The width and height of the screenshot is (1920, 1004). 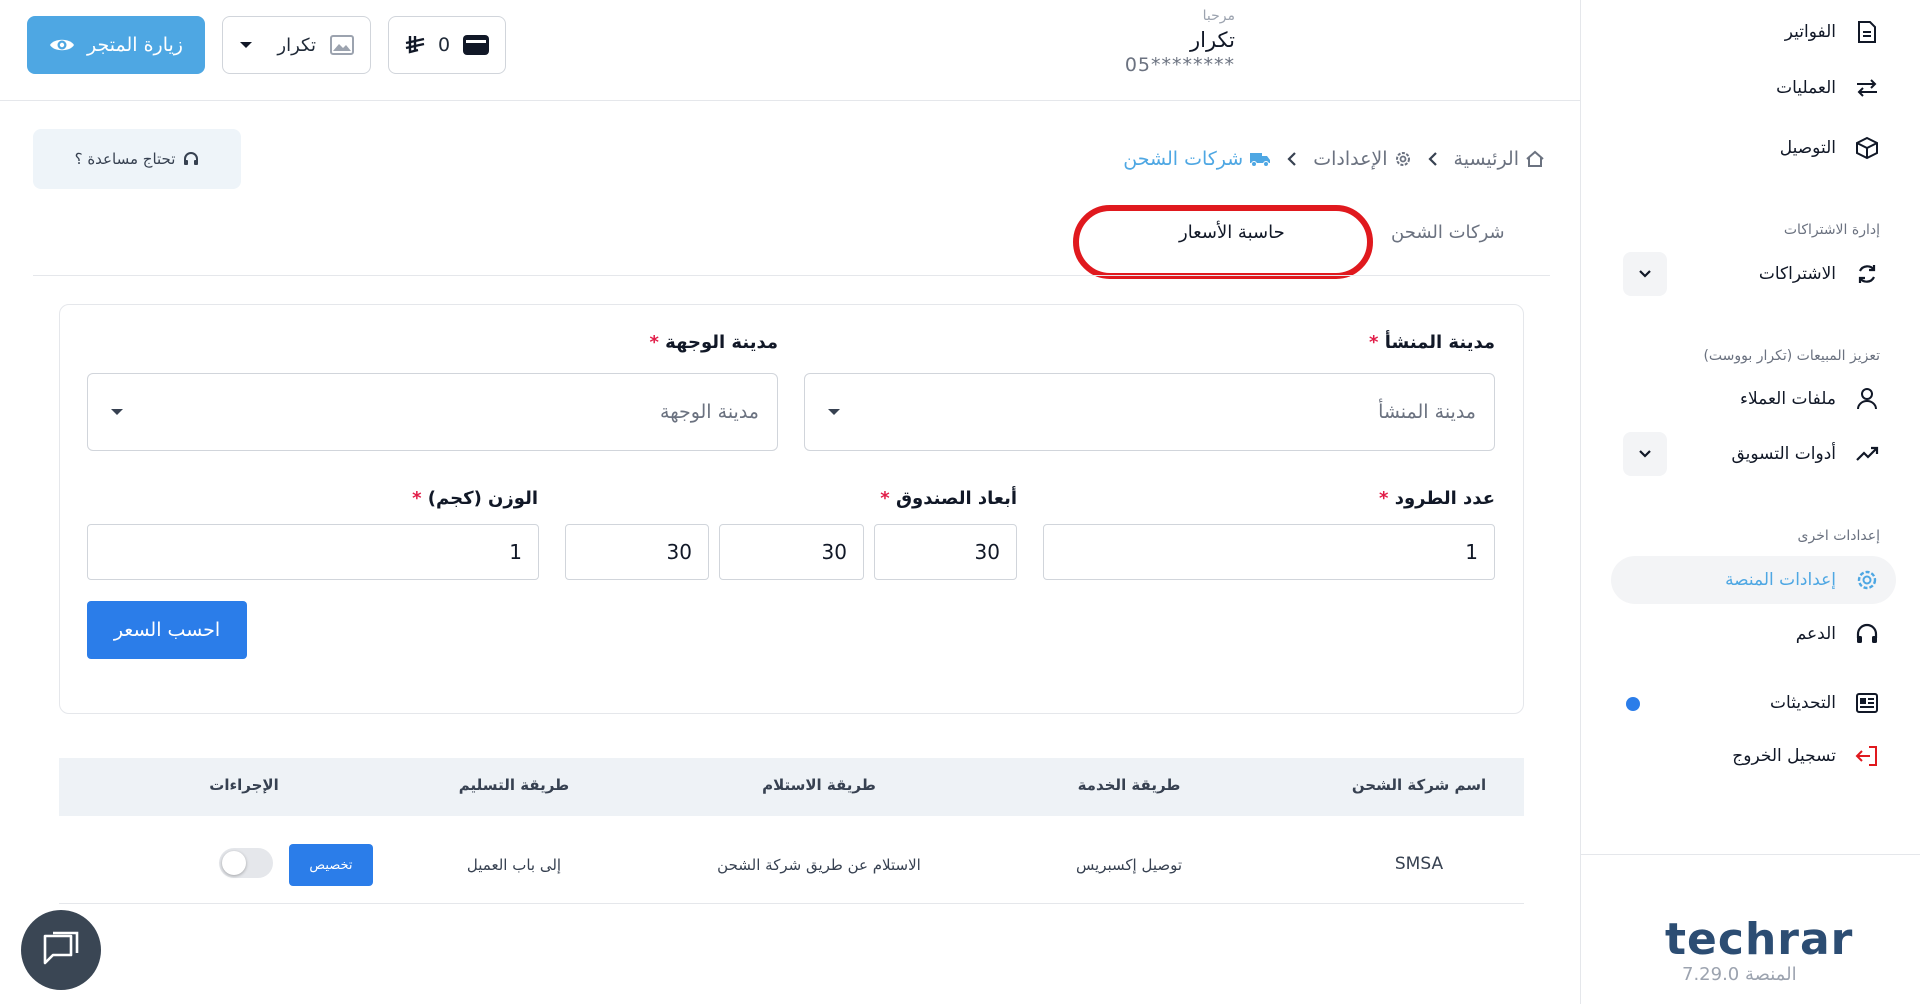 What do you see at coordinates (1180, 42) in the screenshot?
I see `user-greeting: مرحبا تكرار 05********` at bounding box center [1180, 42].